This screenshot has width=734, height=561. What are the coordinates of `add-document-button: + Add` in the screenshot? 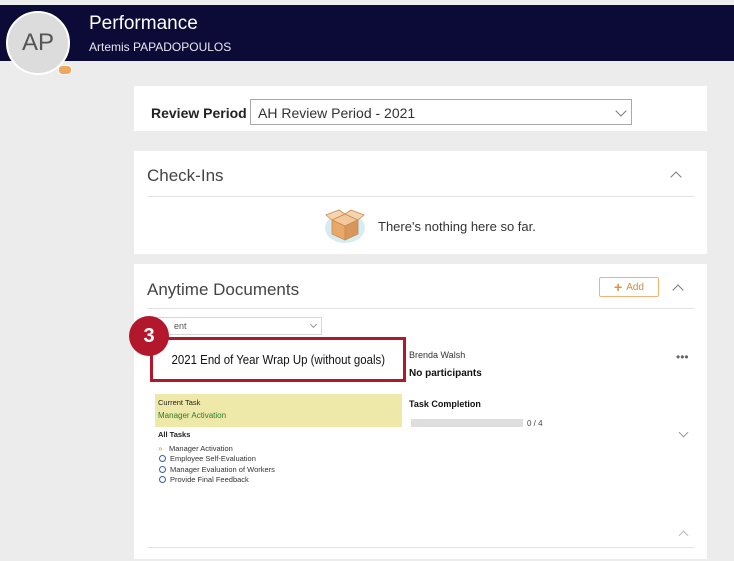 It's located at (629, 287).